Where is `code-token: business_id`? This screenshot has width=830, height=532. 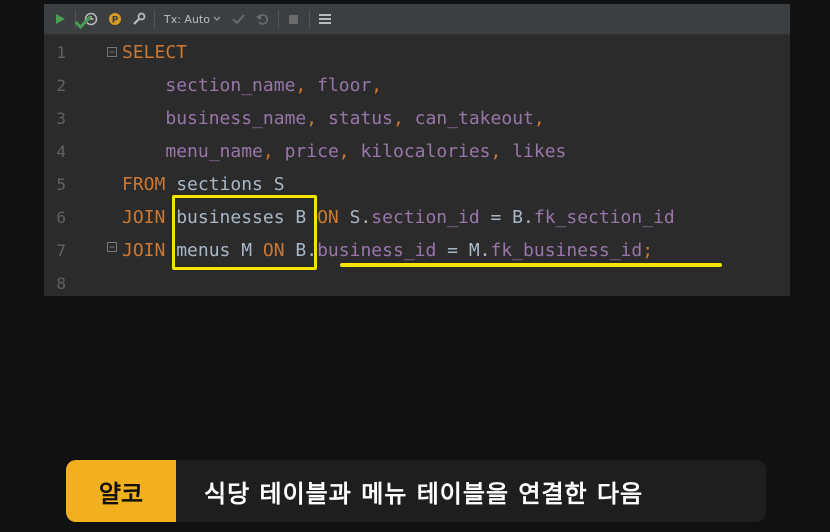 code-token: business_id is located at coordinates (377, 250).